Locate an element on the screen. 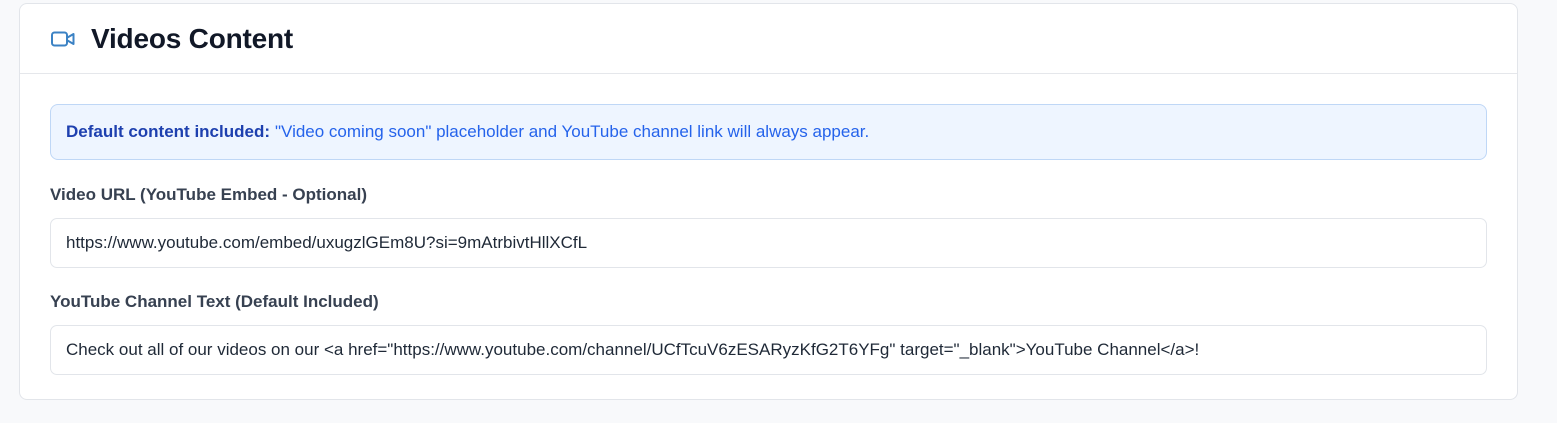  video-url-label: Video URL (YouTube Embed - Optional) is located at coordinates (209, 194).